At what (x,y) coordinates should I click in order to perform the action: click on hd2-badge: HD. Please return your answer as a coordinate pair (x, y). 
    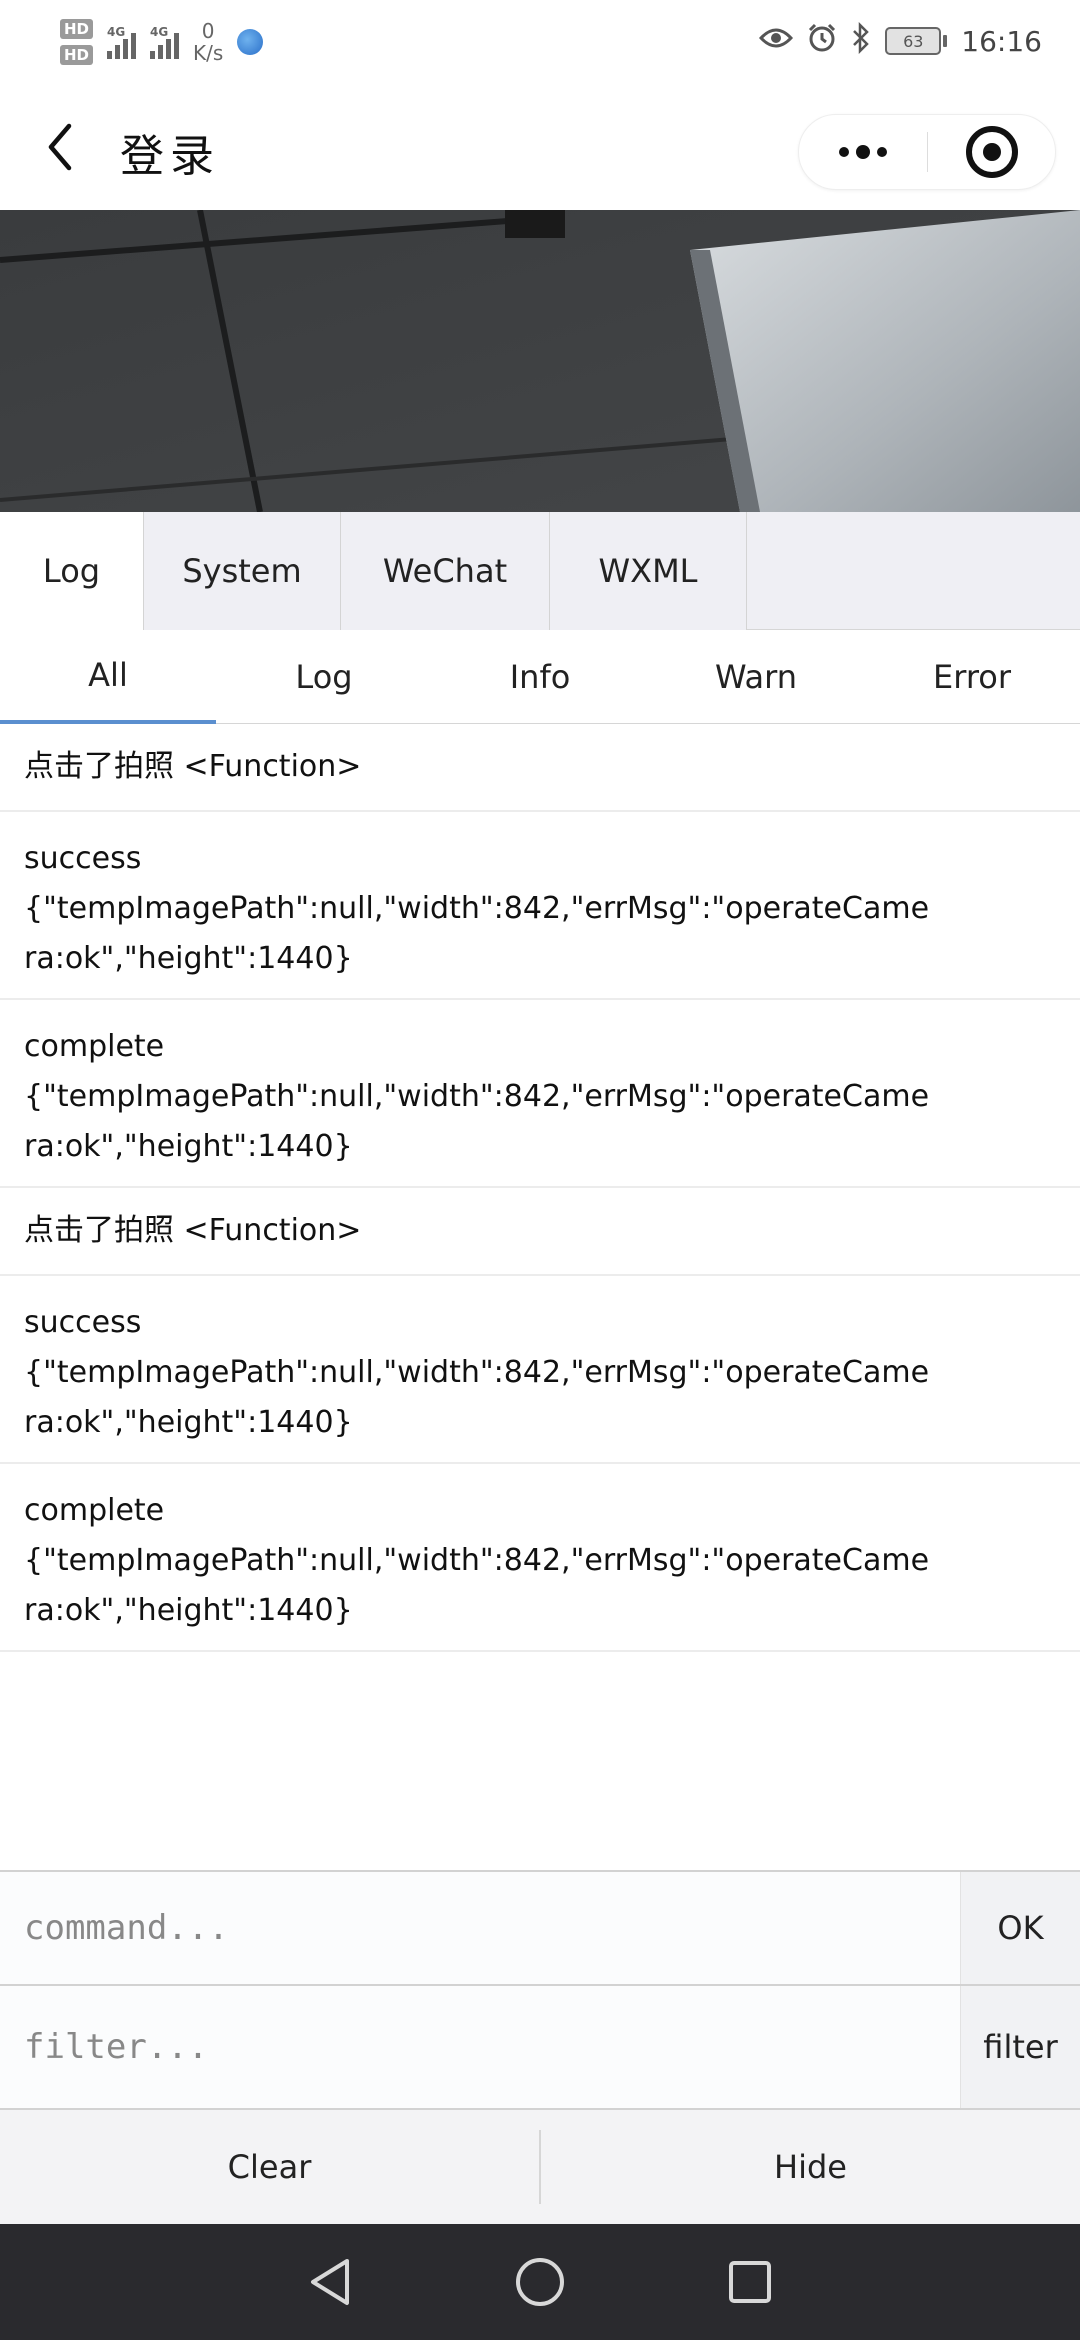
    Looking at the image, I should click on (77, 55).